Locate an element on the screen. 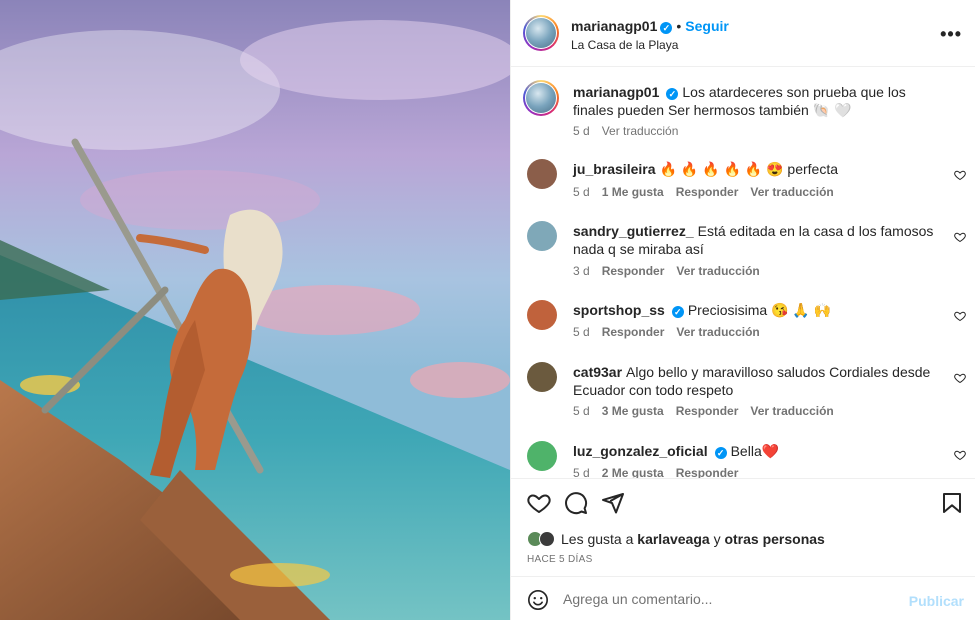  add-comment-bar: Publicar is located at coordinates (743, 598).